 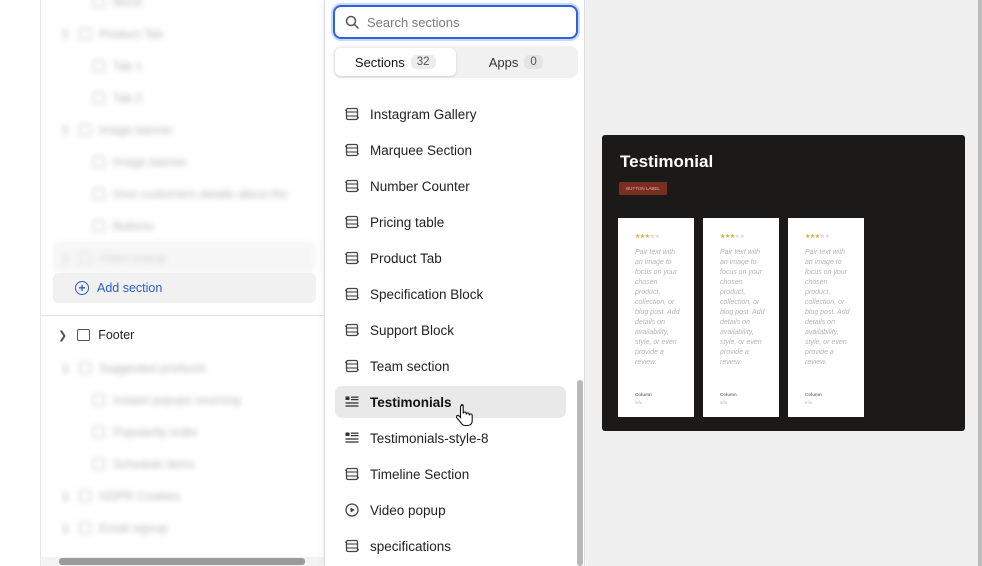 What do you see at coordinates (114, 528) in the screenshot?
I see `tree-item: ❯ Email signup` at bounding box center [114, 528].